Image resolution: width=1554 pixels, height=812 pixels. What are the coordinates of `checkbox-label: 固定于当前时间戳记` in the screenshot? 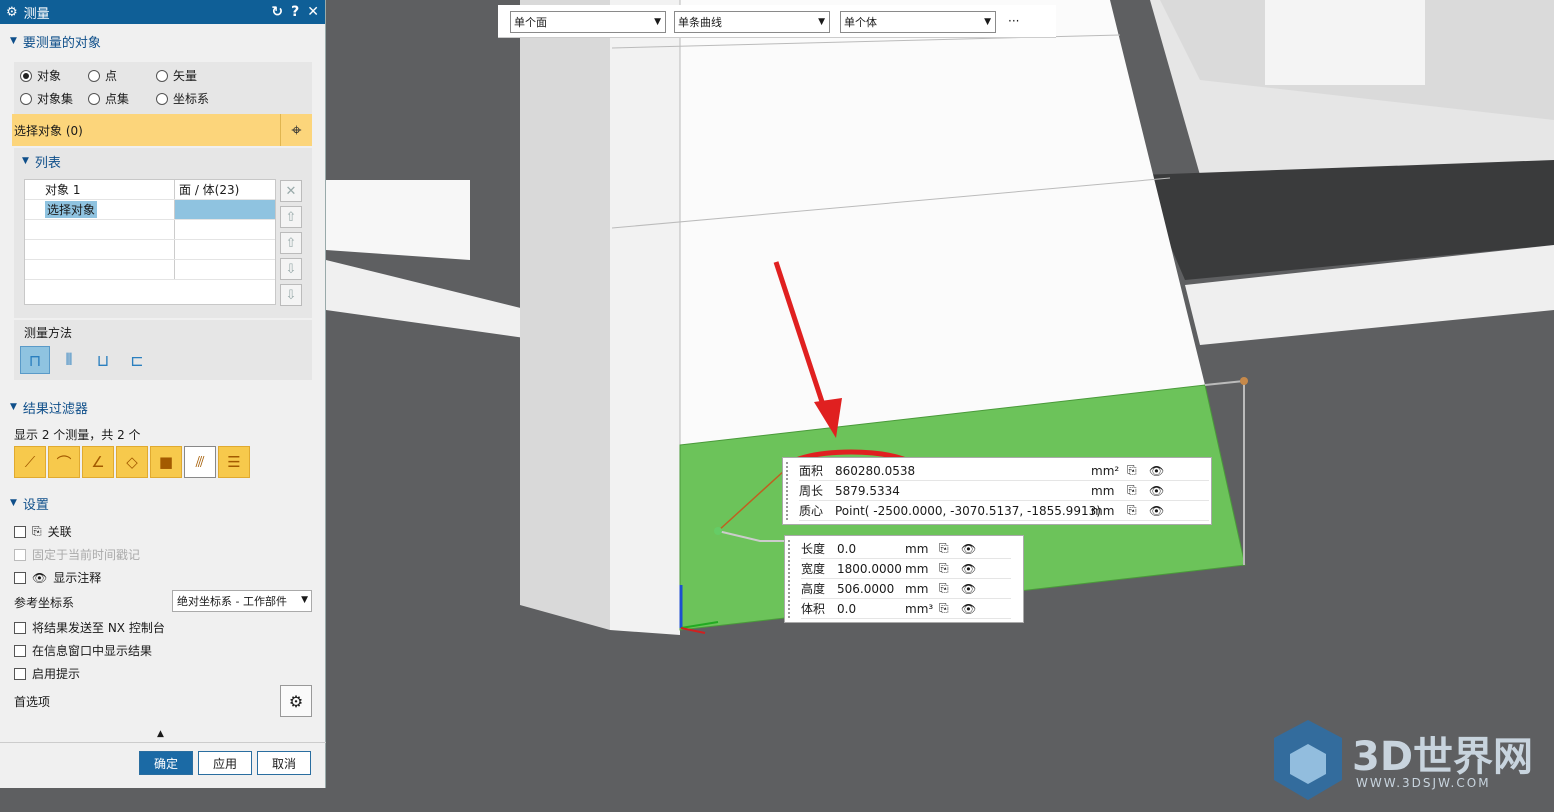 It's located at (86, 555).